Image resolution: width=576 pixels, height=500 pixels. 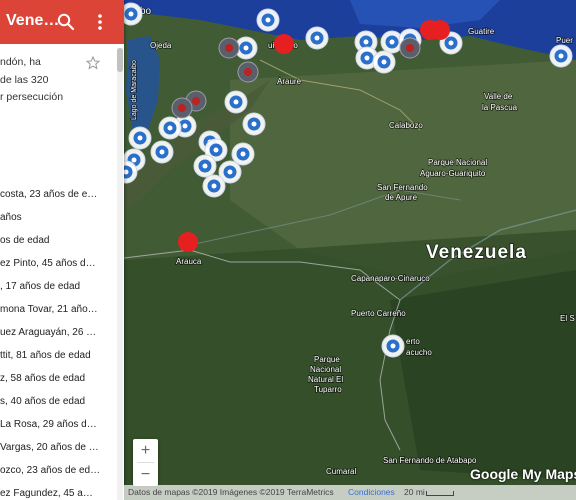 I want to click on list-item: , 17 años de edad, so click(x=58, y=286).